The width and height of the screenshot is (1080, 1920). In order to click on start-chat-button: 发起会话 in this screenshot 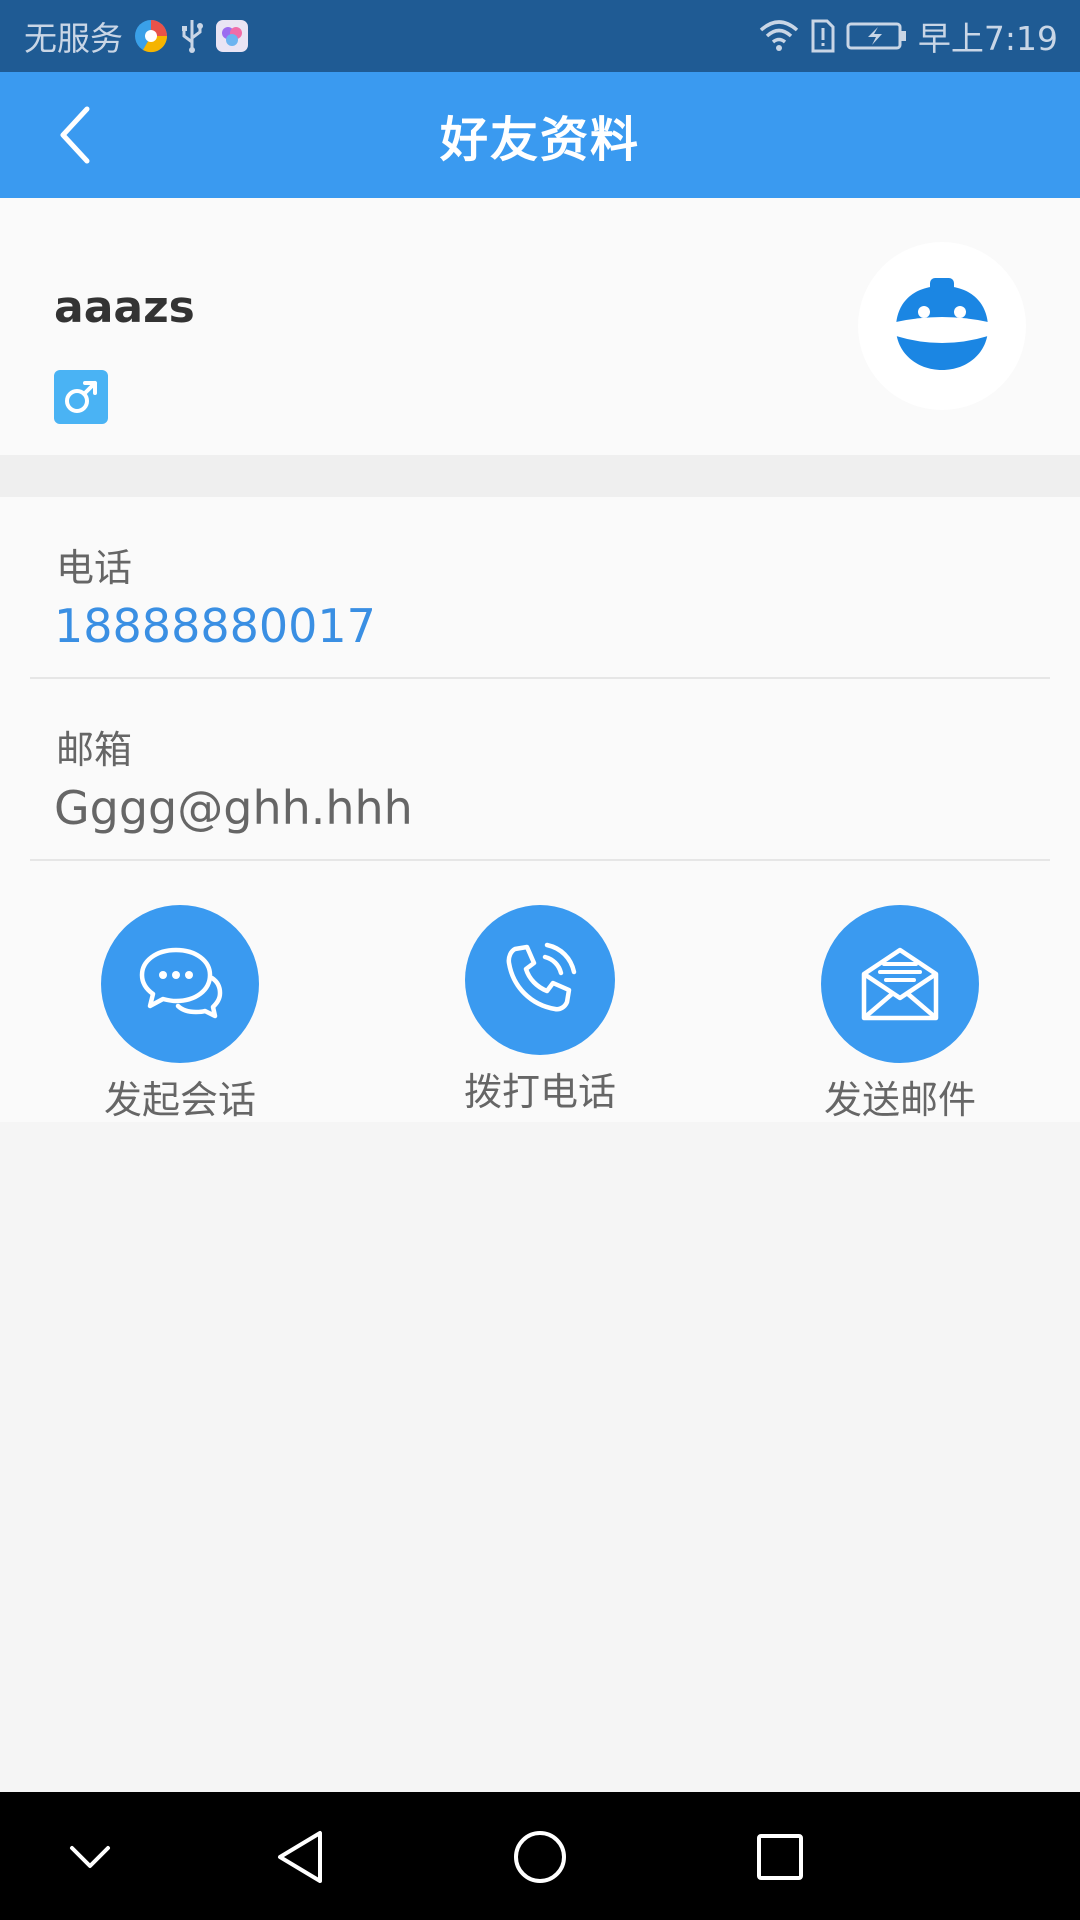, I will do `click(180, 1015)`.